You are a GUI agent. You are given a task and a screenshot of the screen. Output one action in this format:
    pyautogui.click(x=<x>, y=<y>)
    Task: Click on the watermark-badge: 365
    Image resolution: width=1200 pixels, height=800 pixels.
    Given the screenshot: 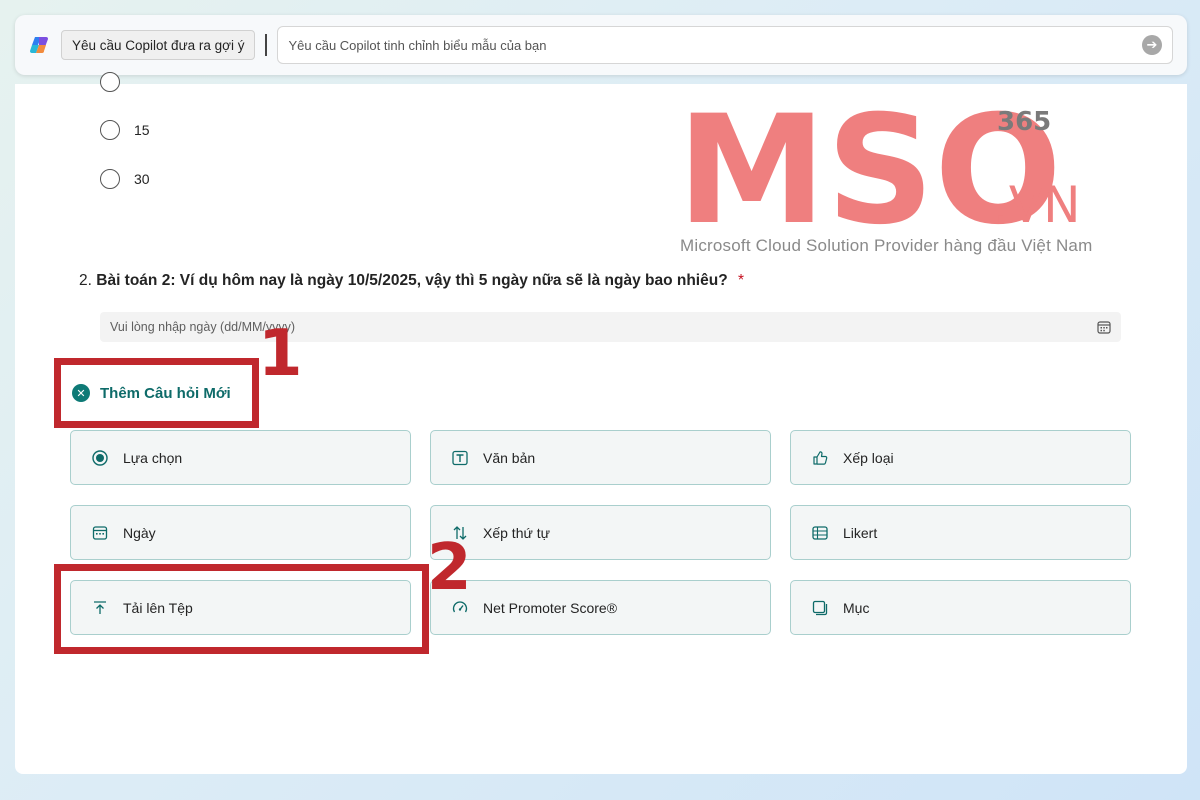 What is the action you would take?
    pyautogui.click(x=1024, y=122)
    